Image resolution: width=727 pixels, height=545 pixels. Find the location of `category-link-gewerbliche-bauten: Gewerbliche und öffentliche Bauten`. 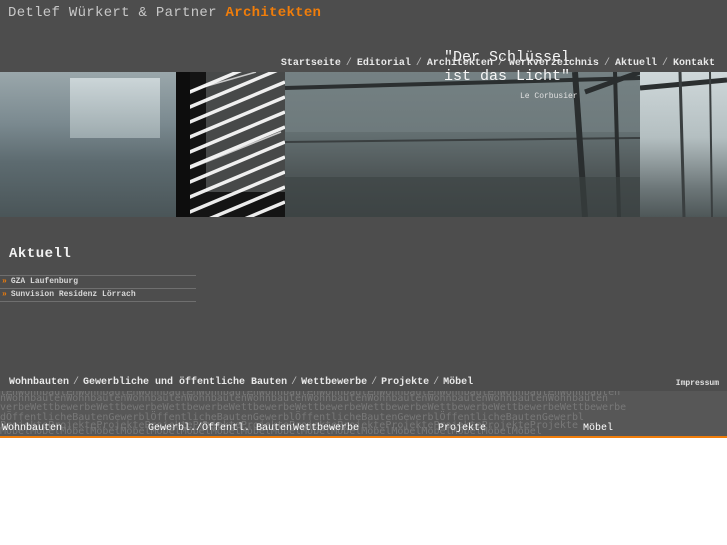

category-link-gewerbliche-bauten: Gewerbliche und öffentliche Bauten is located at coordinates (185, 382).